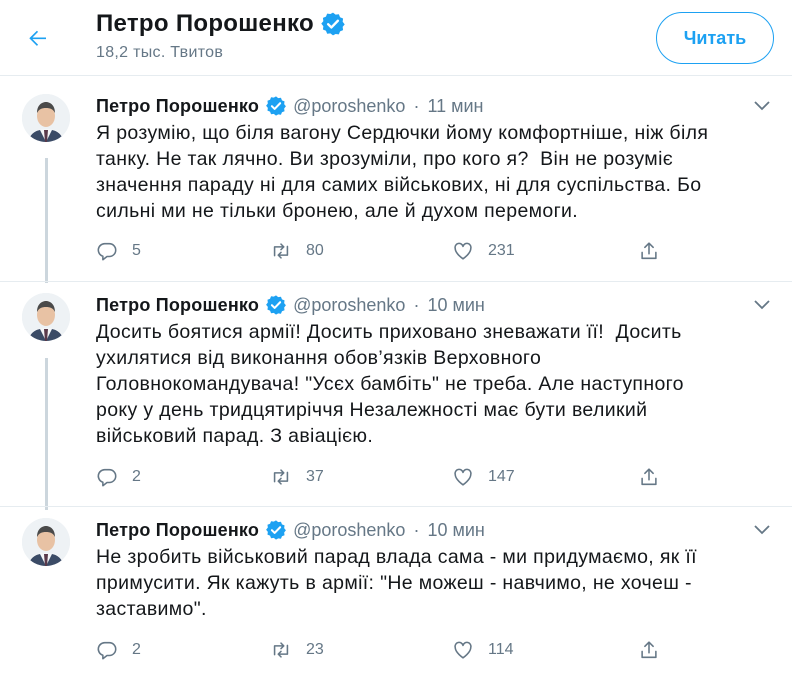 This screenshot has height=674, width=792. I want to click on back-button, so click(38, 38).